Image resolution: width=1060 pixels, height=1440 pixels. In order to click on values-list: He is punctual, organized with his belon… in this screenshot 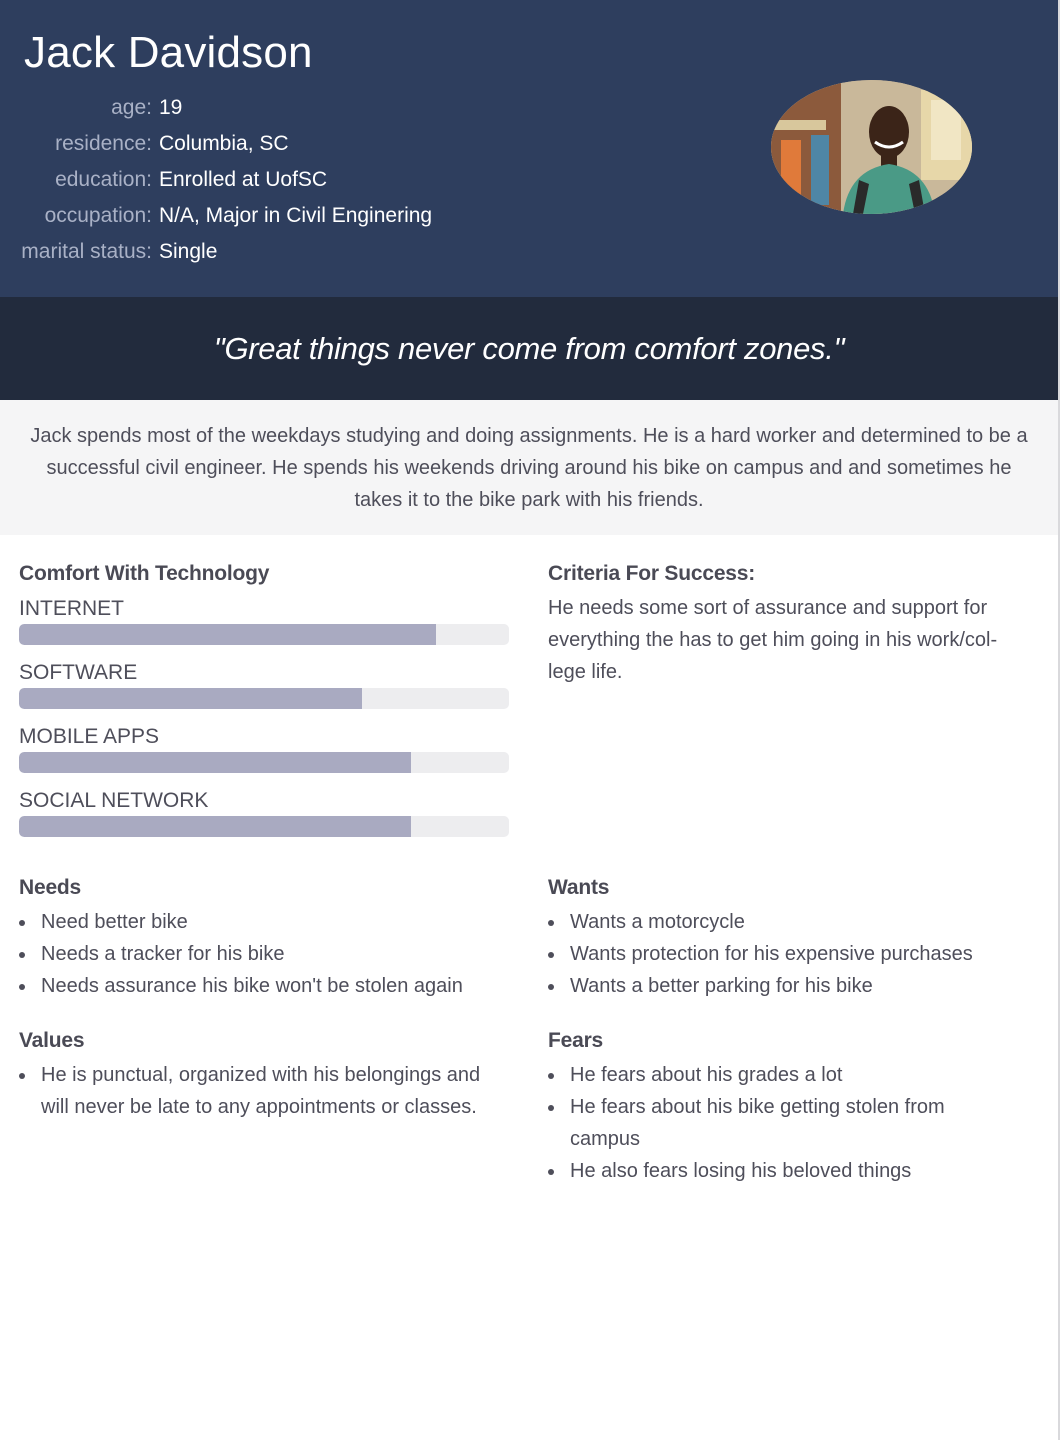, I will do `click(264, 1091)`.